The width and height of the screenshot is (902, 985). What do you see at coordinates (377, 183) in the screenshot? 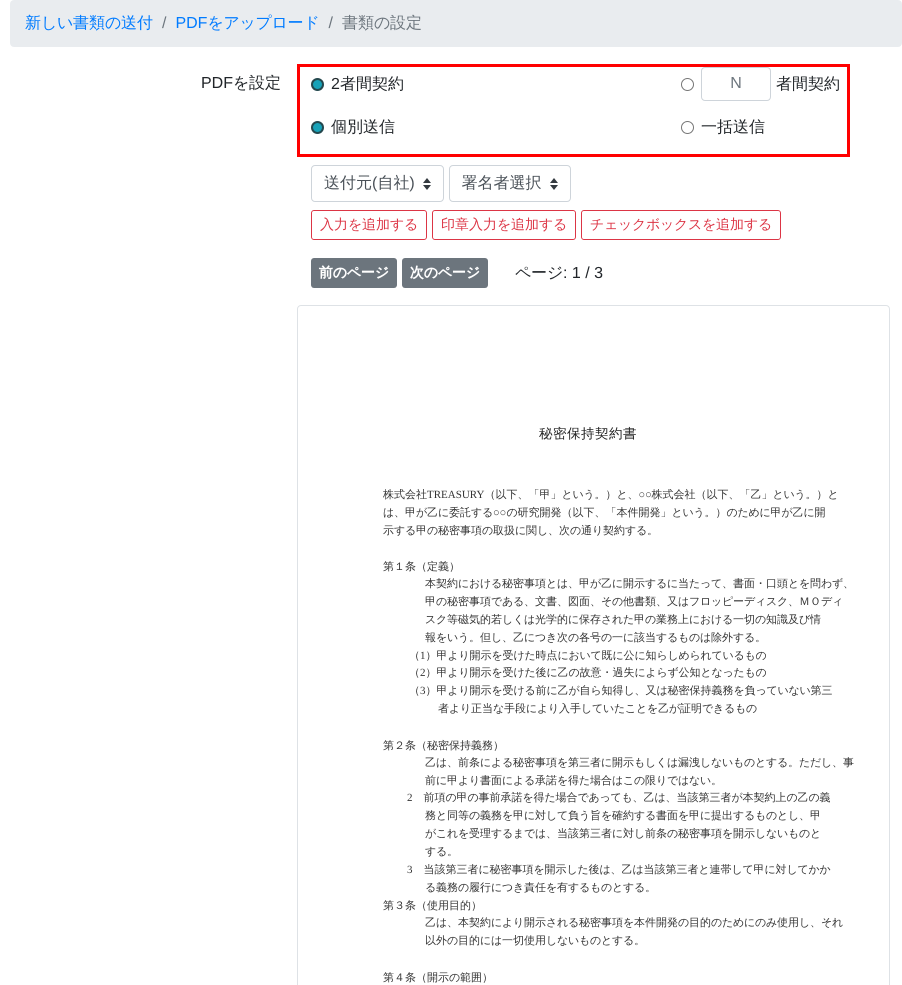
I see `dropdown-select: 送付元(自社)` at bounding box center [377, 183].